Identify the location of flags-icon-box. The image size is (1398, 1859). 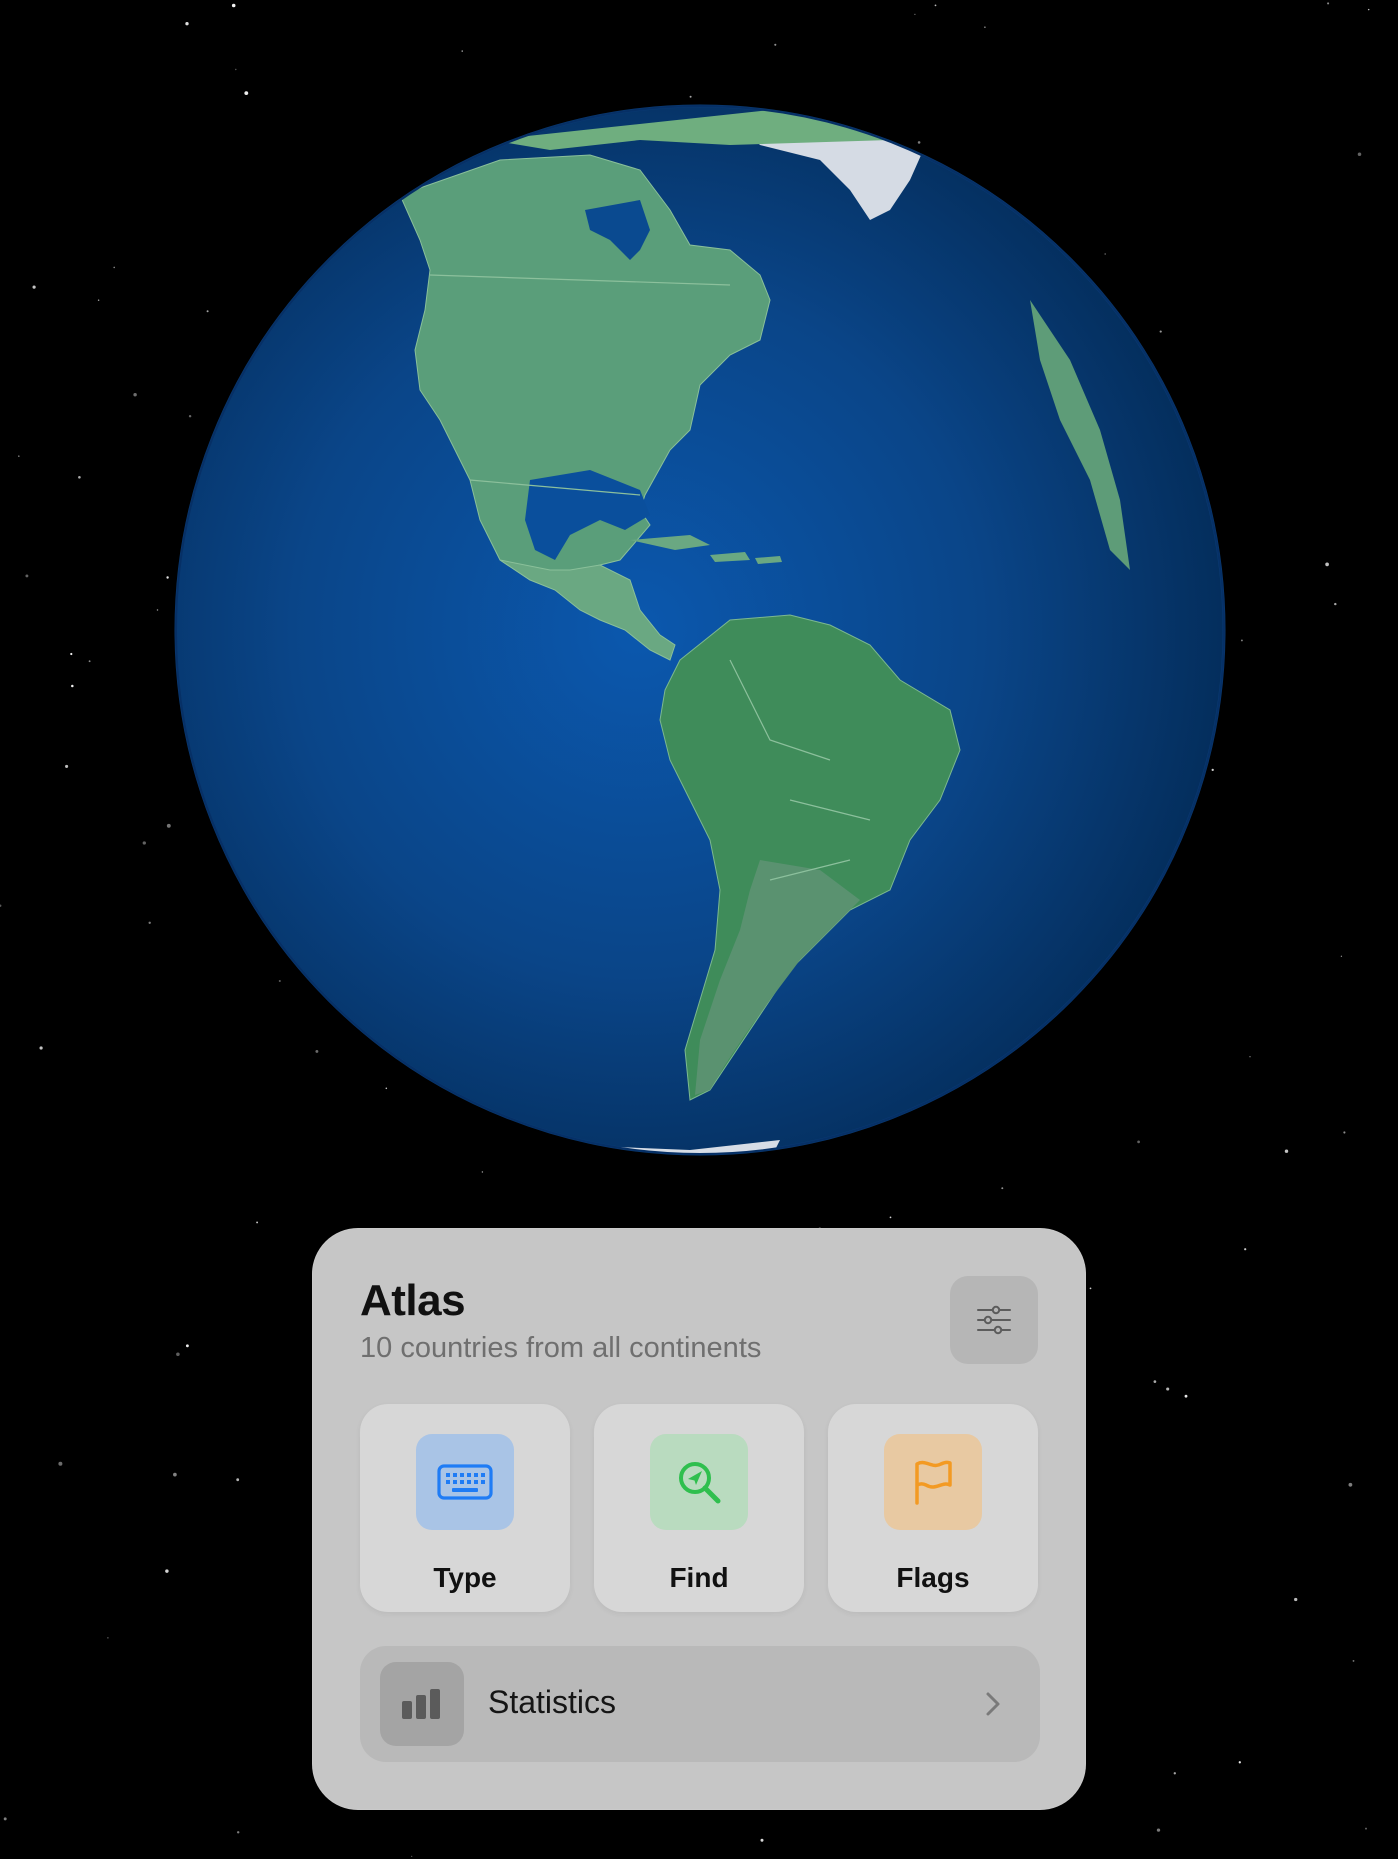
(933, 1482).